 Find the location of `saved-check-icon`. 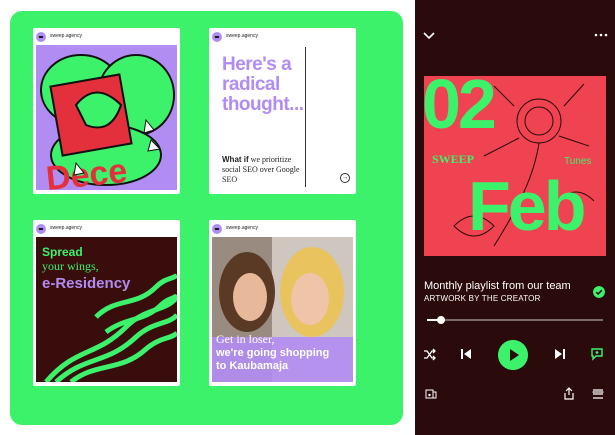

saved-check-icon is located at coordinates (599, 292).